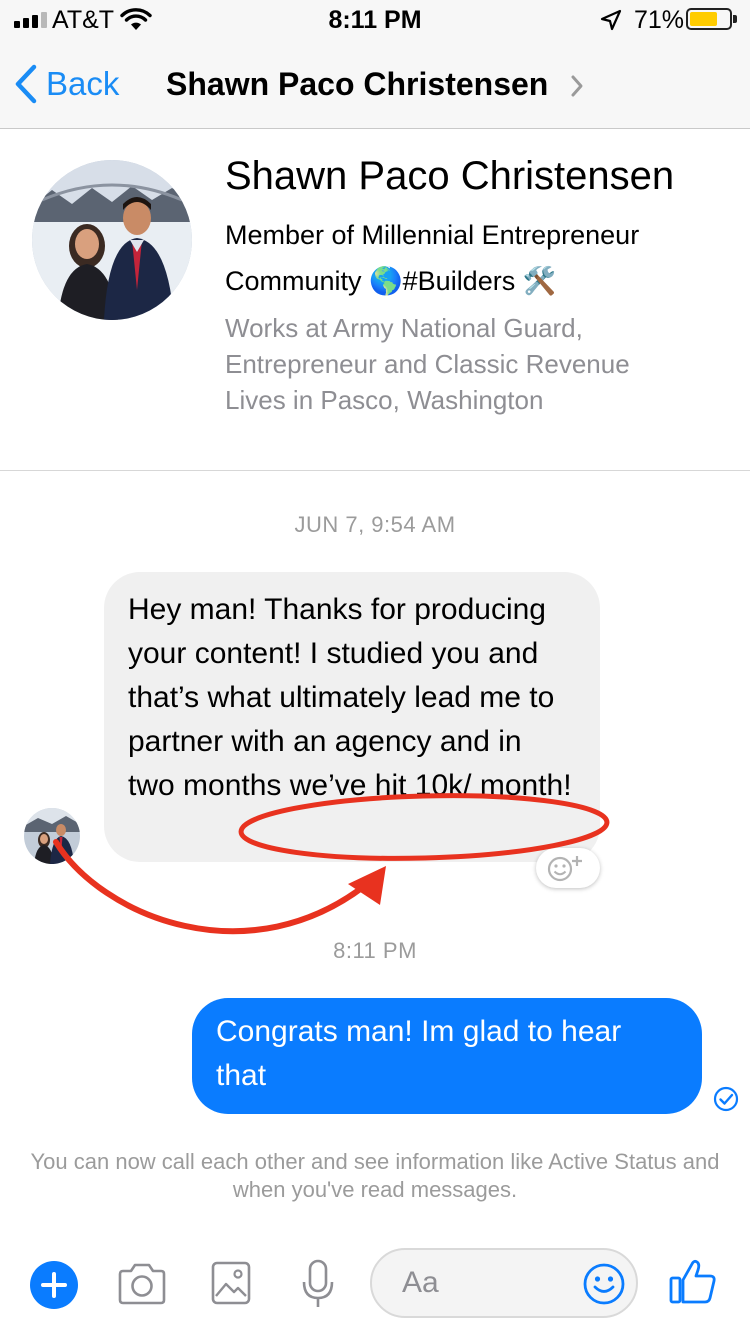  I want to click on sender-avatar, so click(52, 836).